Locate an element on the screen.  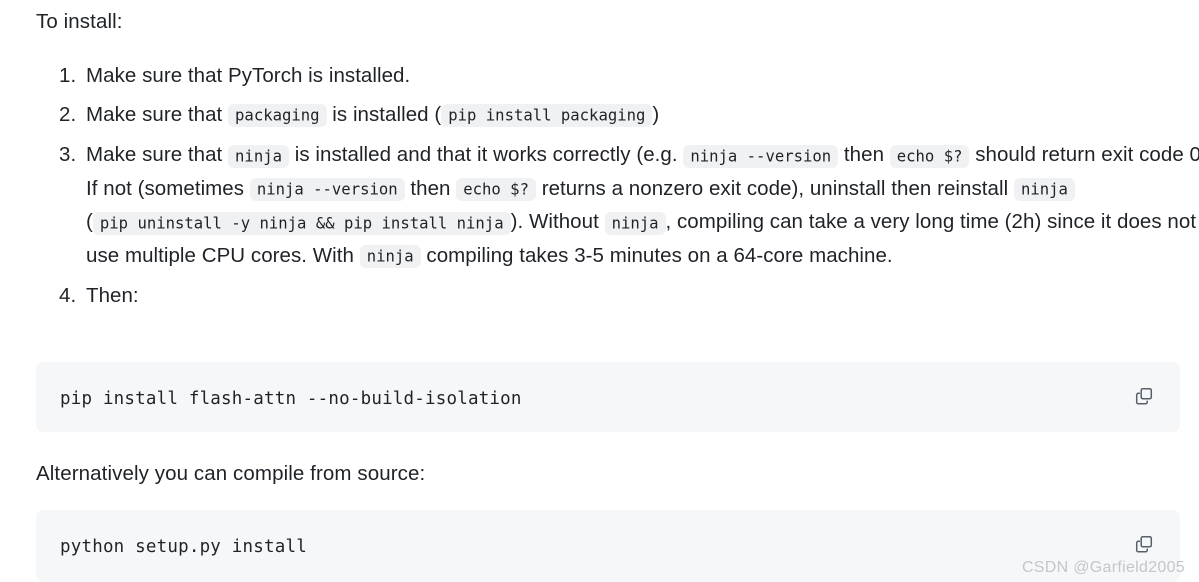
step-text: ). Without is located at coordinates (557, 221).